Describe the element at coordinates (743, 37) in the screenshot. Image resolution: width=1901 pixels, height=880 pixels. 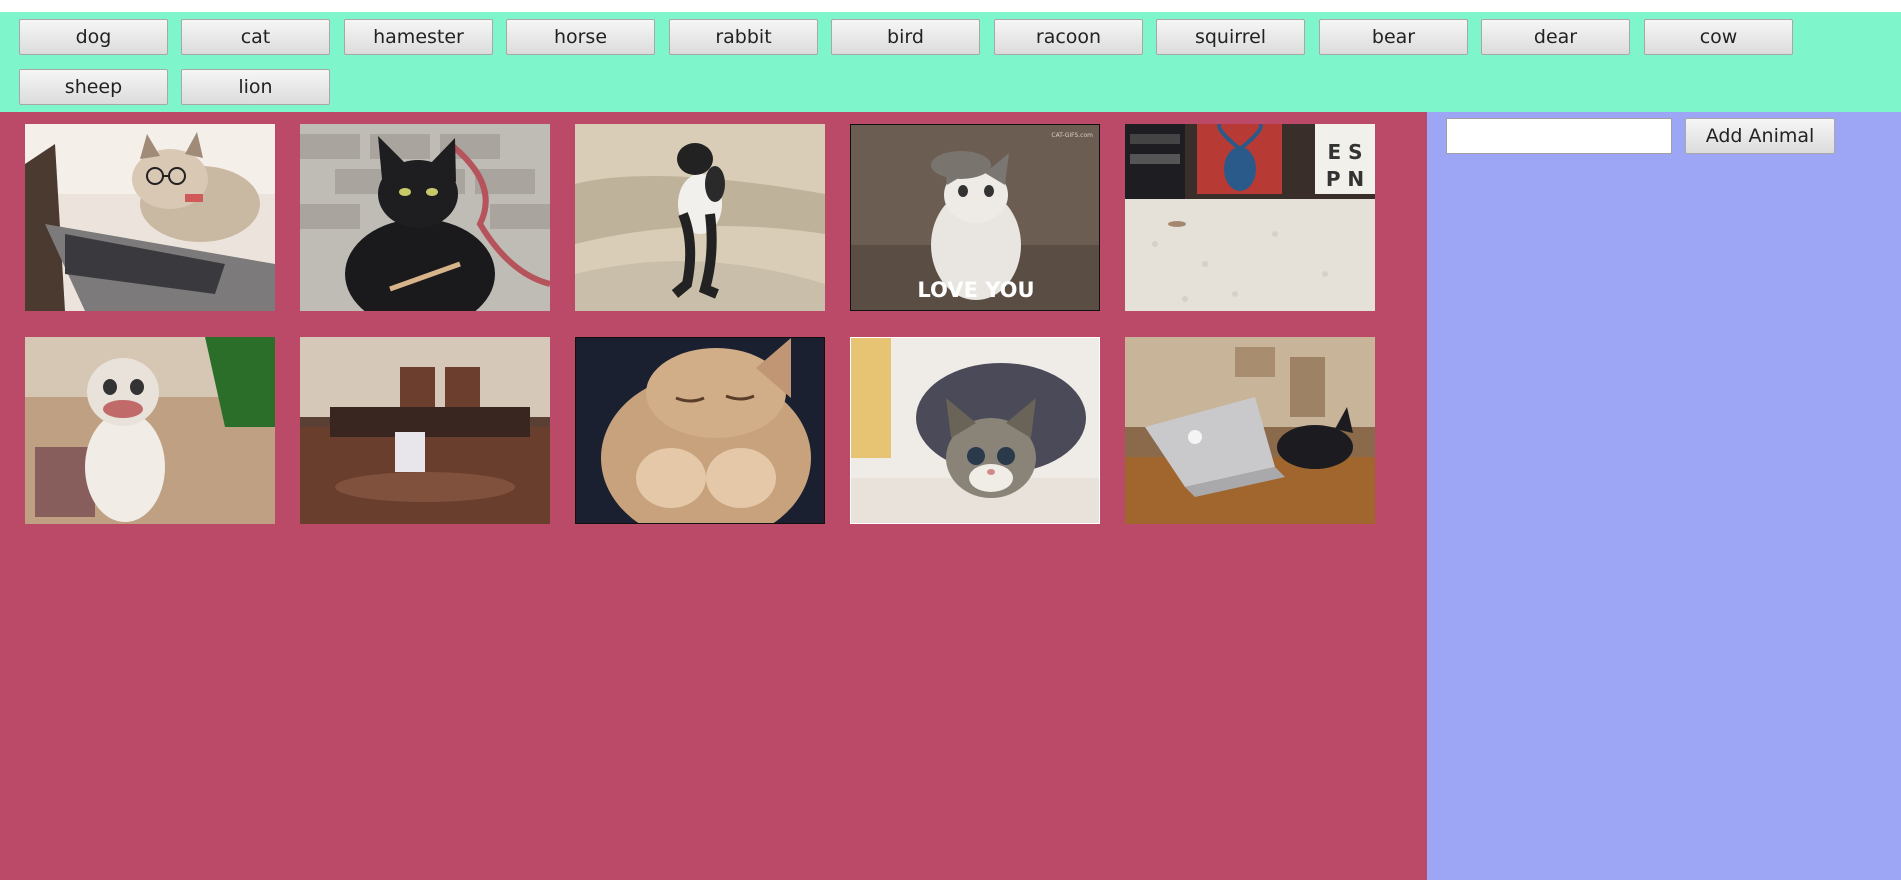
I see `animal-button-rabbit: rabbit` at that location.